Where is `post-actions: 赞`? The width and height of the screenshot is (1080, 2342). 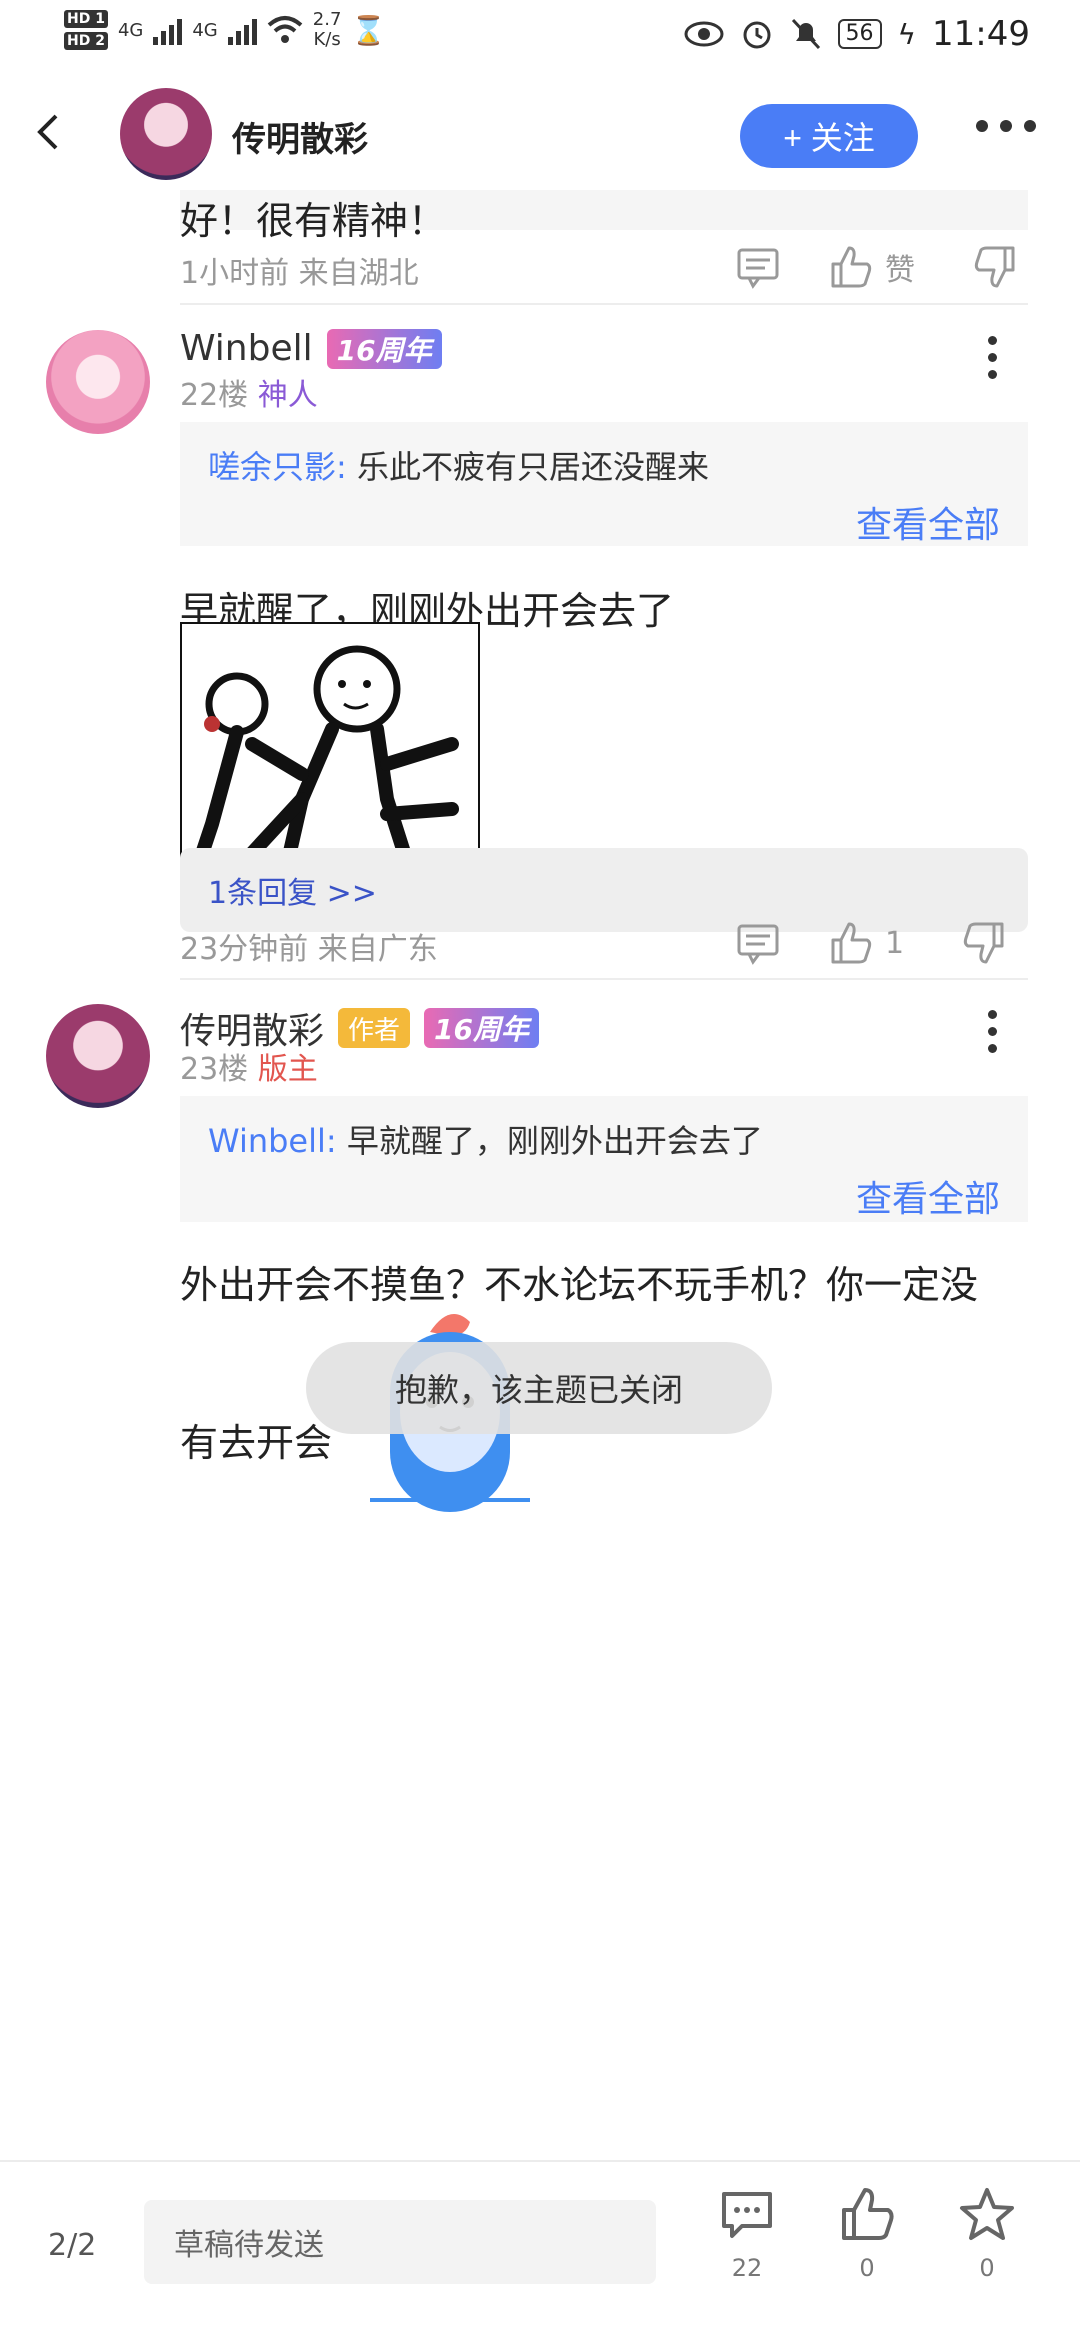 post-actions: 赞 is located at coordinates (877, 267).